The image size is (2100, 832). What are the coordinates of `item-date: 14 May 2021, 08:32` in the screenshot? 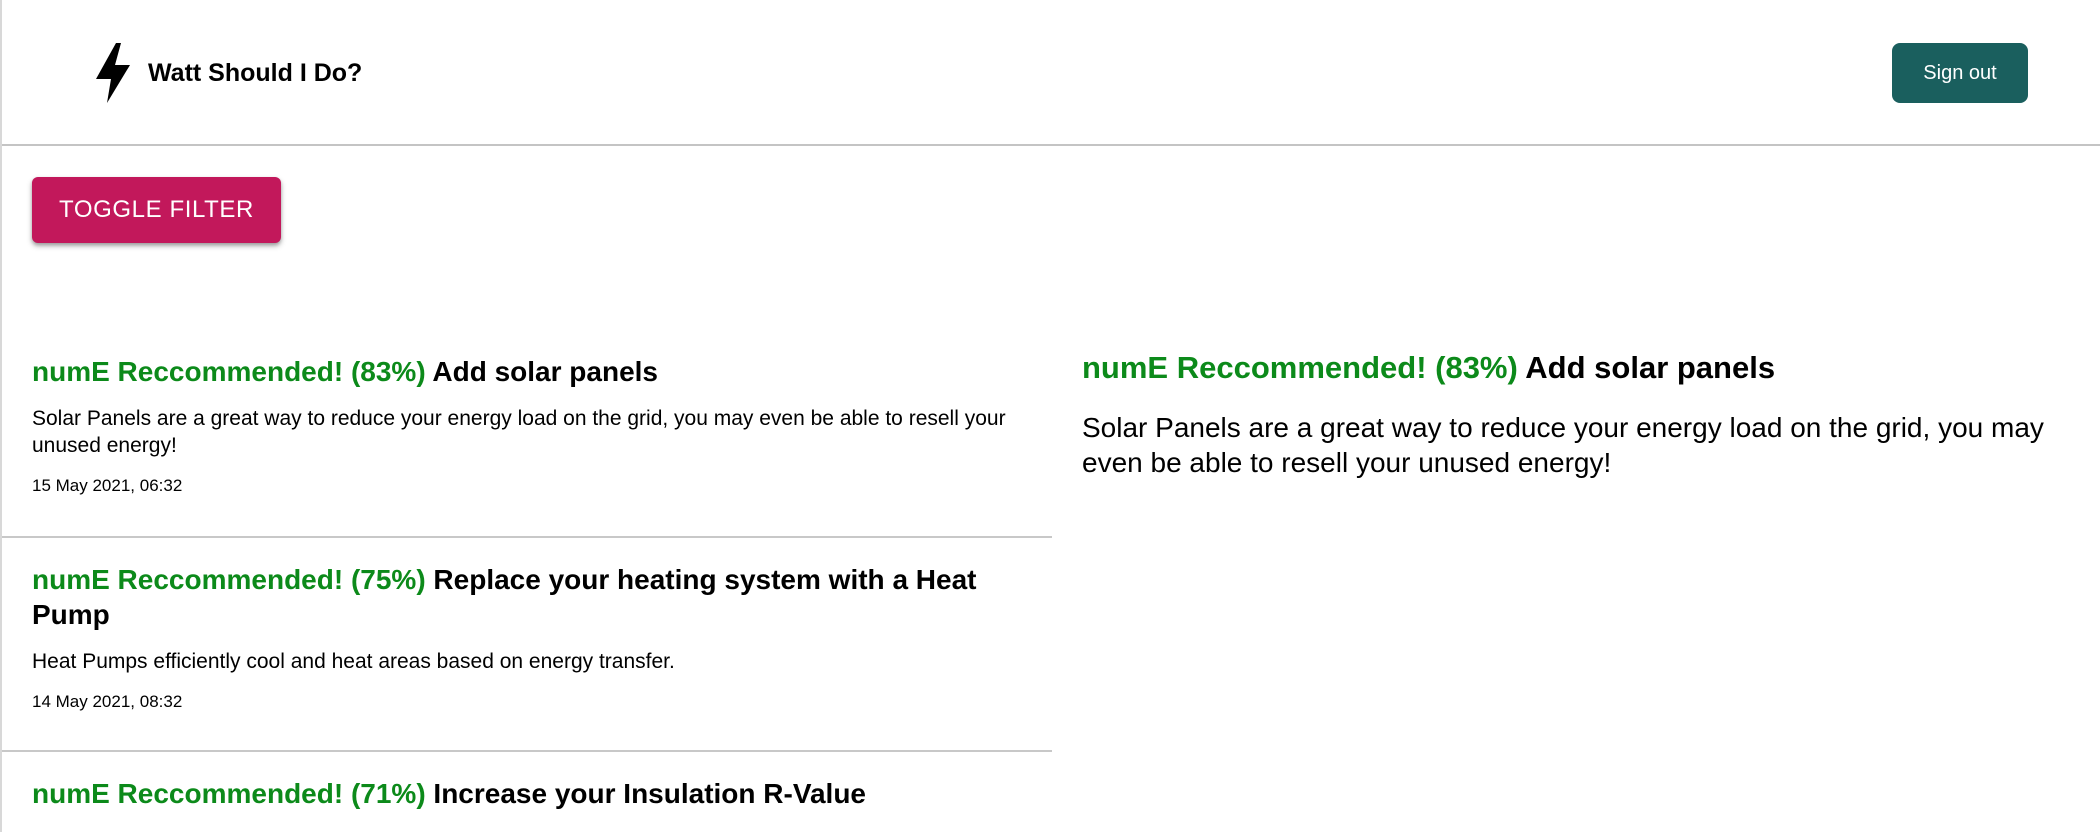 It's located at (107, 701).